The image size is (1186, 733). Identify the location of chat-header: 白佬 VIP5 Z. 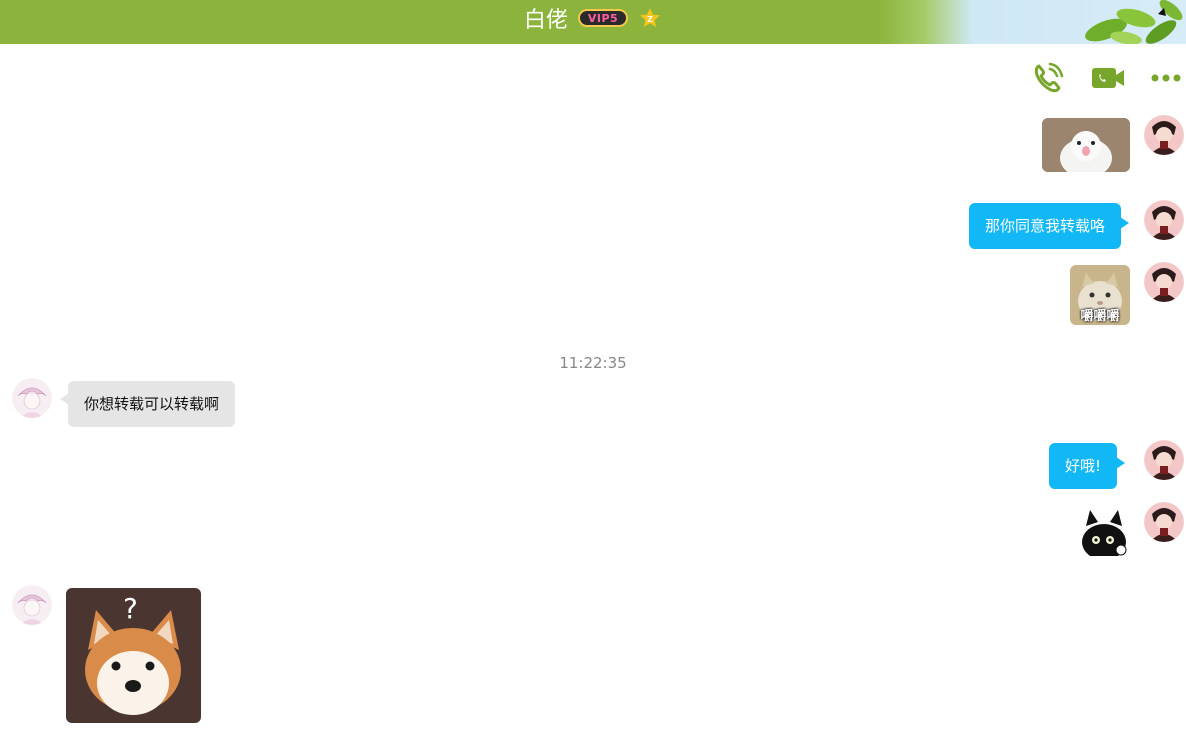
(593, 22).